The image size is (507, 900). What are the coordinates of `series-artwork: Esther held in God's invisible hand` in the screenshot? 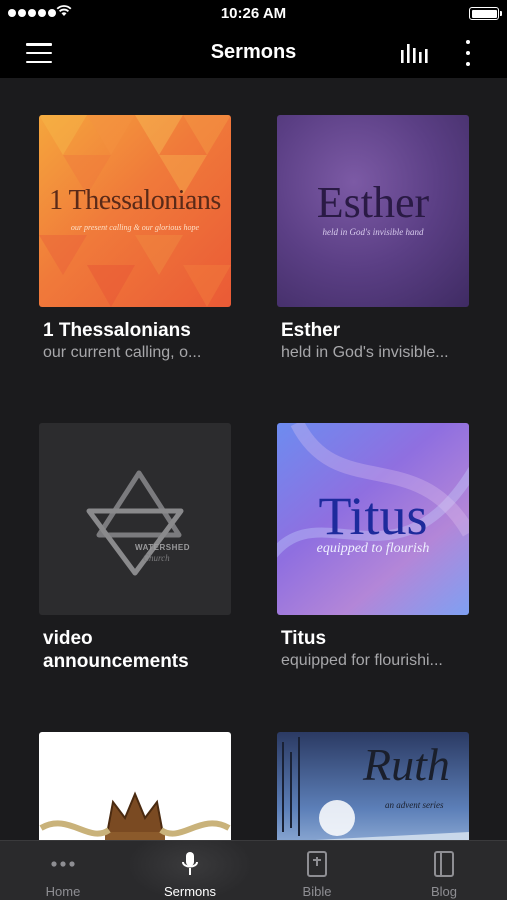 It's located at (373, 211).